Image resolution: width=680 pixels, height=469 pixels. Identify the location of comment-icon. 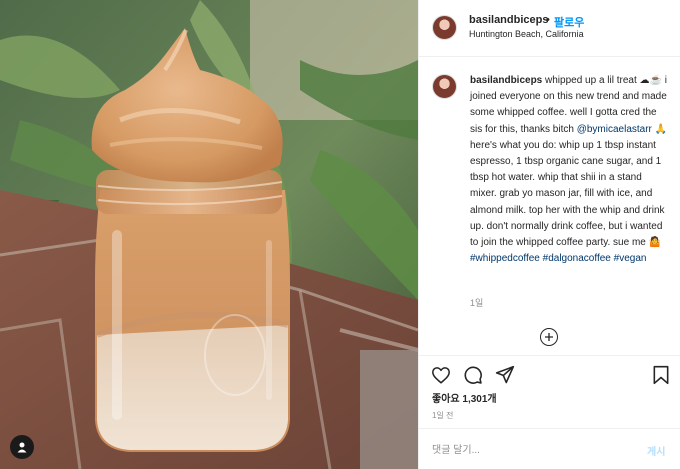
(473, 375).